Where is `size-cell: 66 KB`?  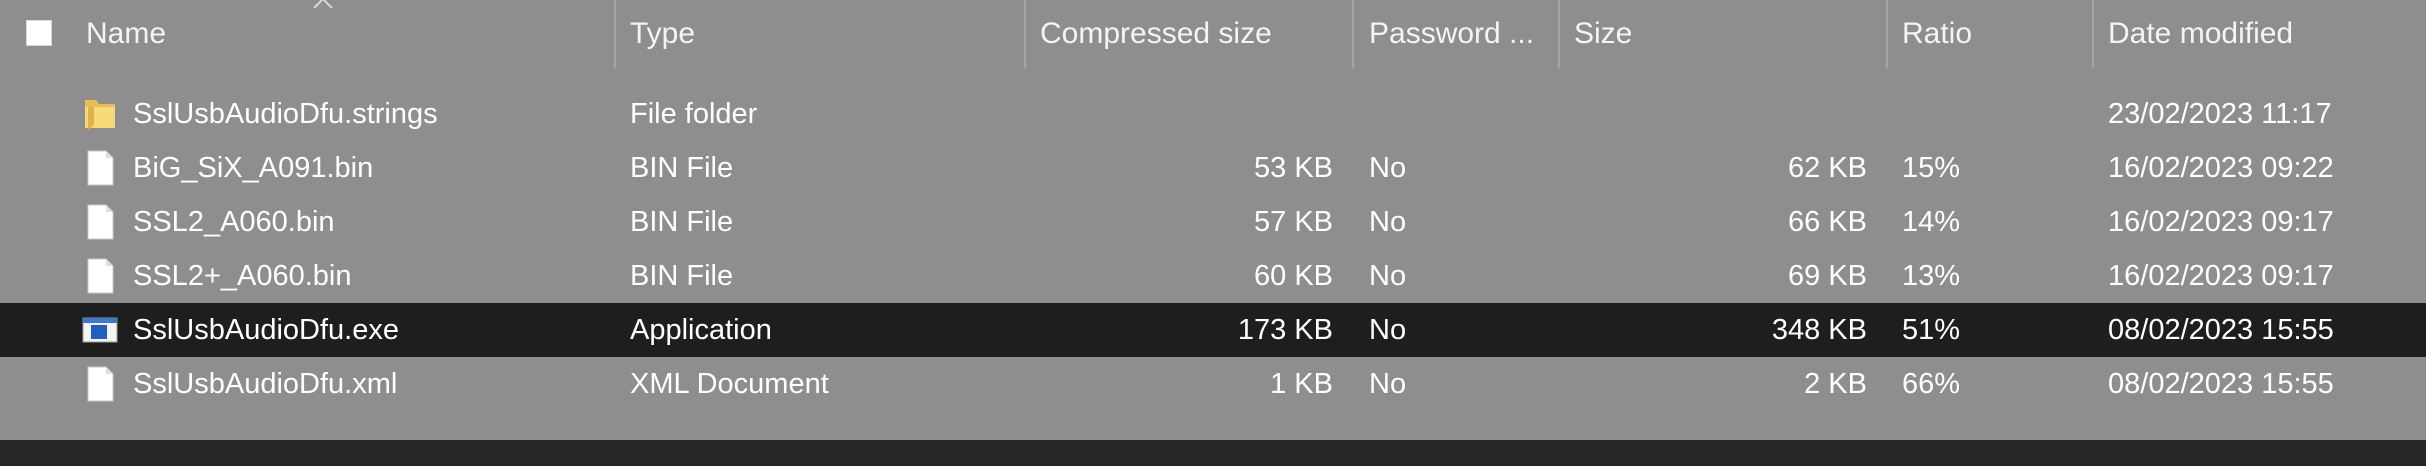 size-cell: 66 KB is located at coordinates (1827, 222).